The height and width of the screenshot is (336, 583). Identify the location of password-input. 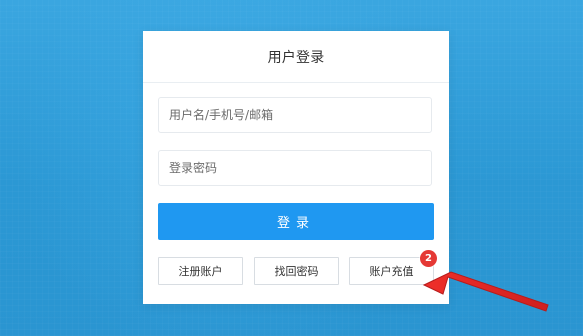
(295, 168).